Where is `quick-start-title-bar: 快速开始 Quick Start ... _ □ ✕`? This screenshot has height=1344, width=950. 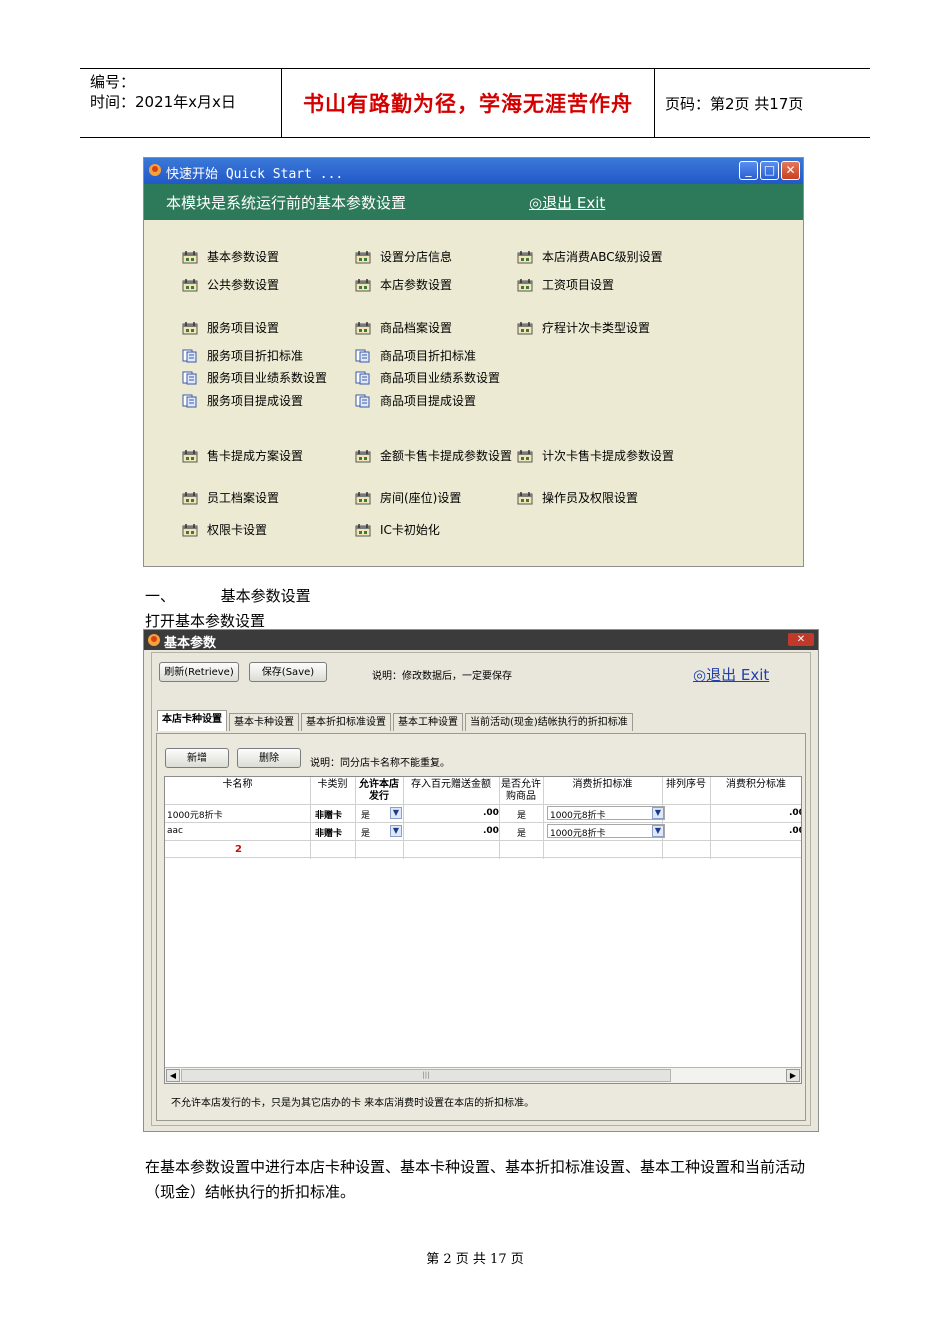 quick-start-title-bar: 快速开始 Quick Start ... _ □ ✕ is located at coordinates (473, 171).